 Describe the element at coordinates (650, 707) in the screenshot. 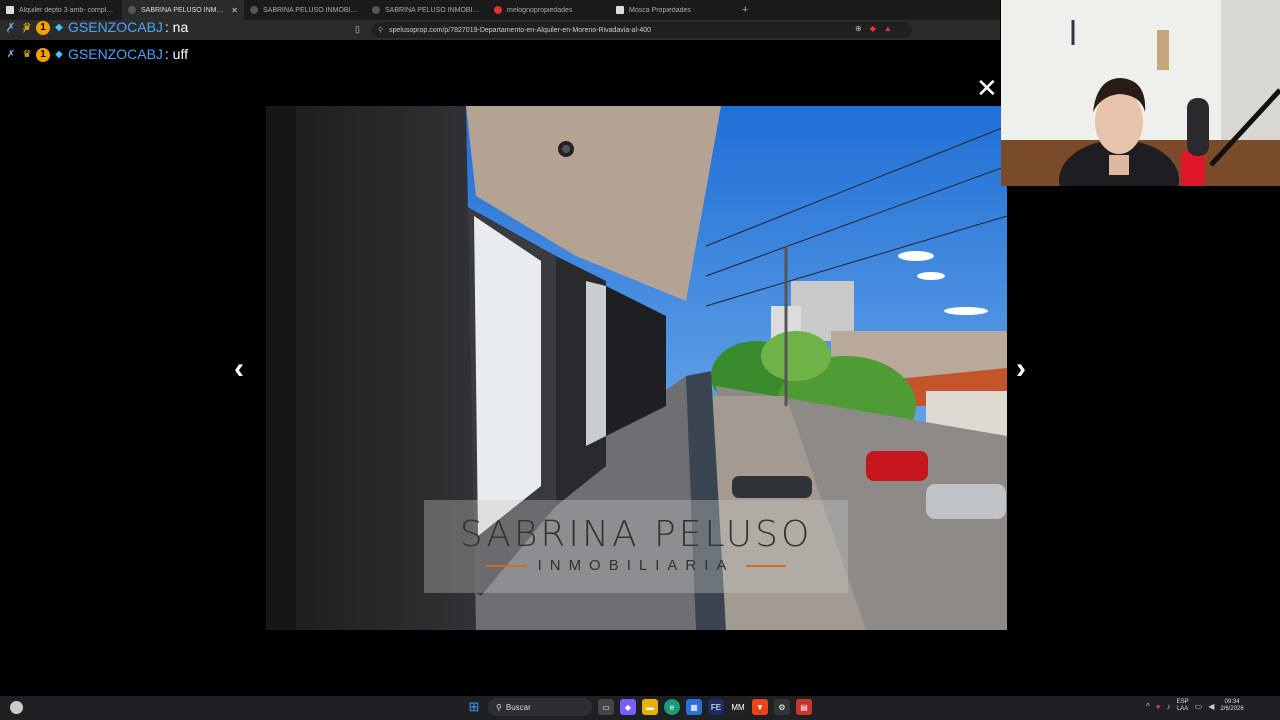

I see `file-explorer-icon: ▬` at that location.